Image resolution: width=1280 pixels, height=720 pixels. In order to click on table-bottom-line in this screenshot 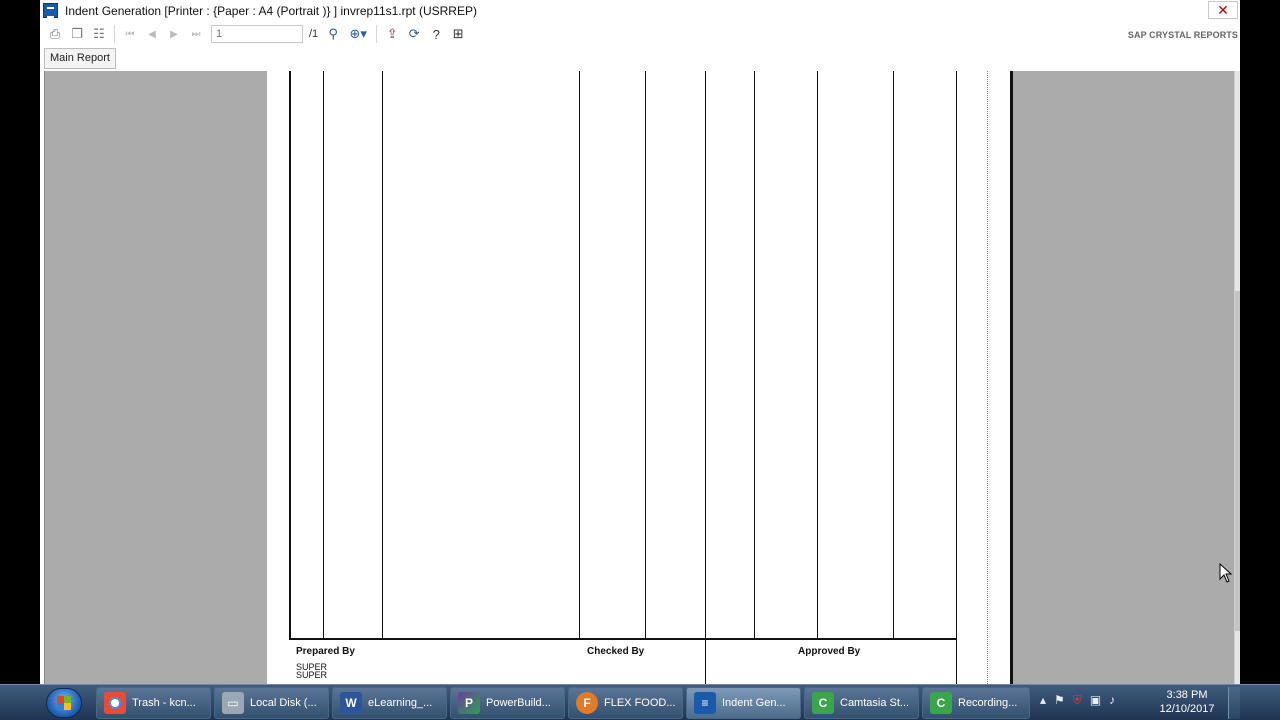, I will do `click(623, 639)`.